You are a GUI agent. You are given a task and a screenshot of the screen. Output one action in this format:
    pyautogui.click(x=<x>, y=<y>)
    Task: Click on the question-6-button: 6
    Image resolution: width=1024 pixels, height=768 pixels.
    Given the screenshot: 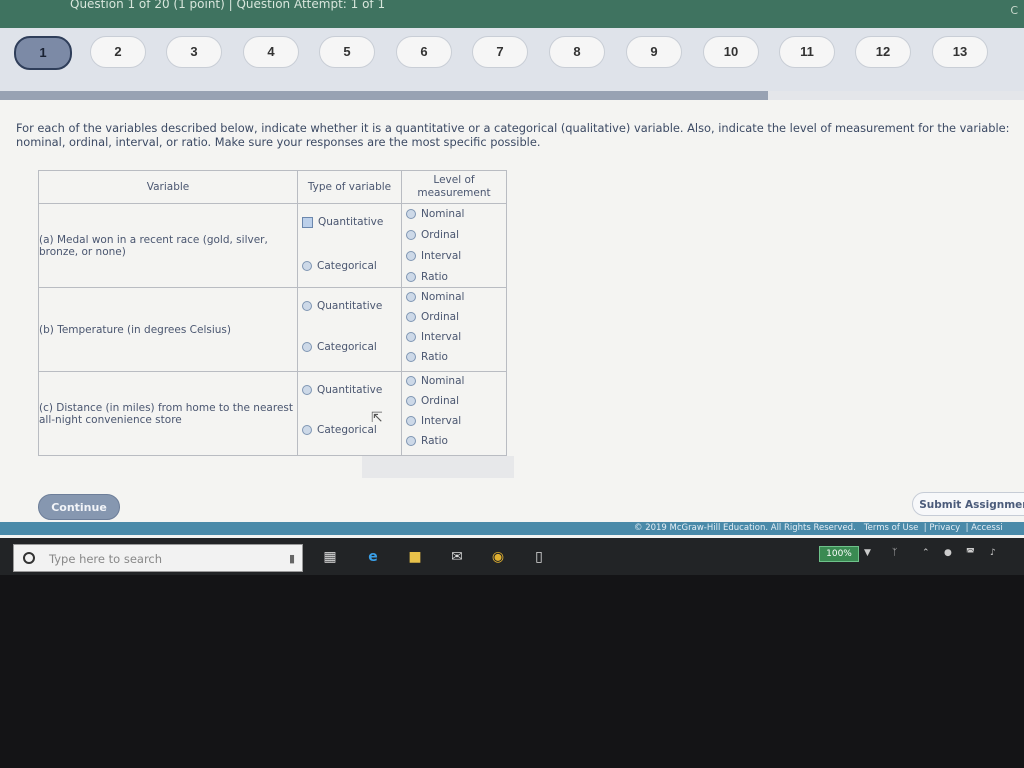 What is the action you would take?
    pyautogui.click(x=424, y=52)
    